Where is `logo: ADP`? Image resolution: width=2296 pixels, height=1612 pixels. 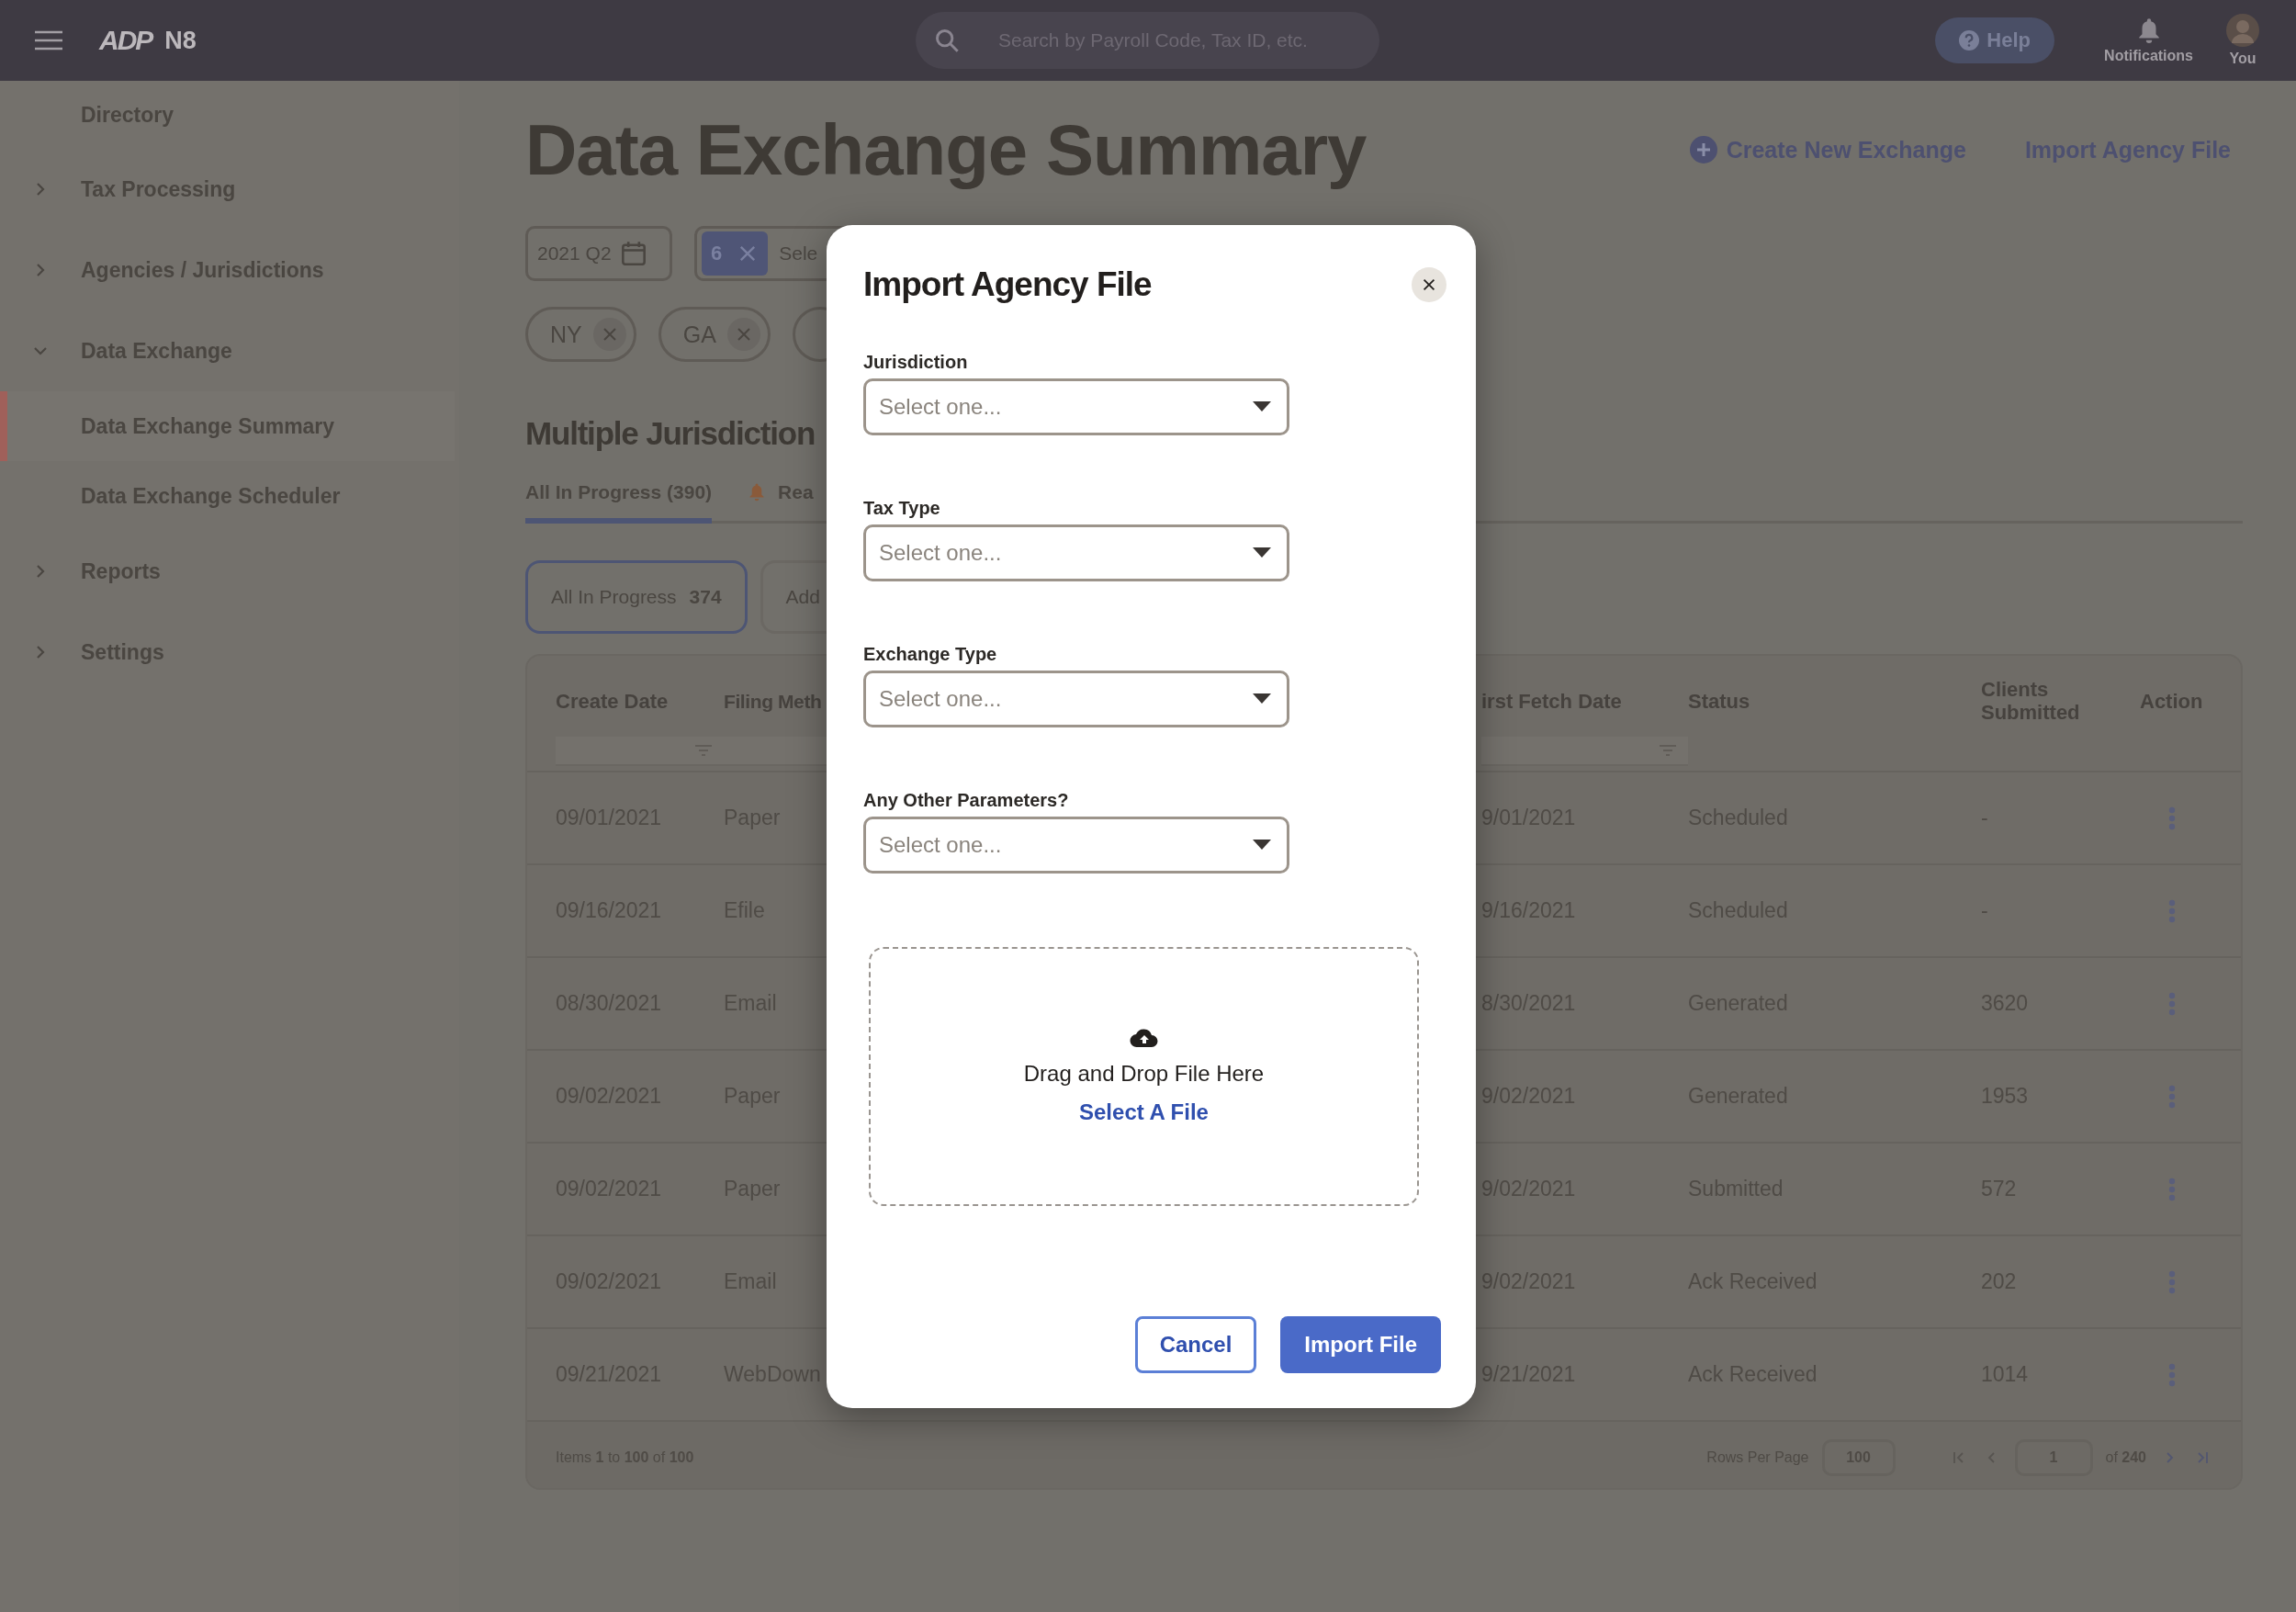 logo: ADP is located at coordinates (125, 40).